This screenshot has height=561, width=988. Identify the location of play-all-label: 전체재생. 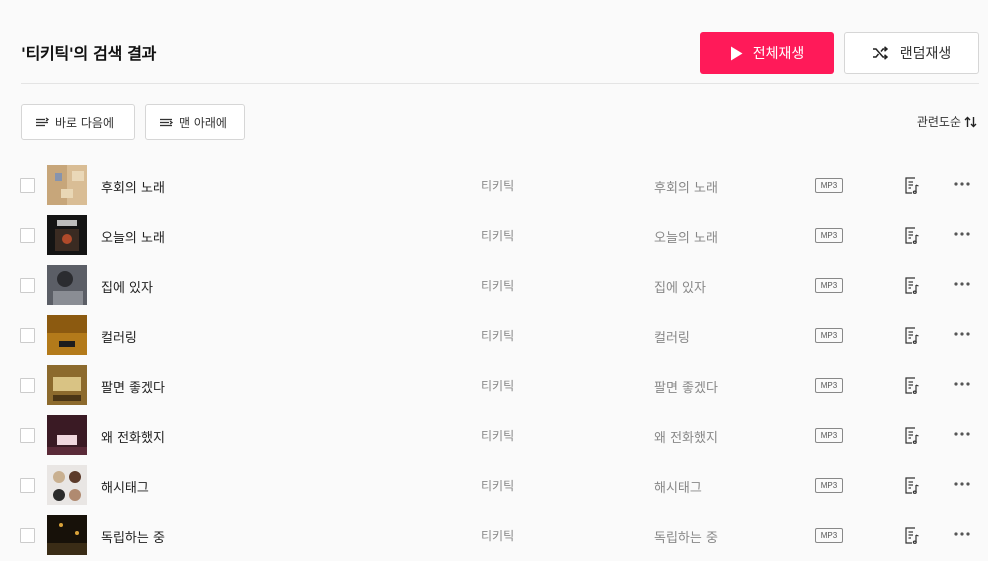
(778, 54).